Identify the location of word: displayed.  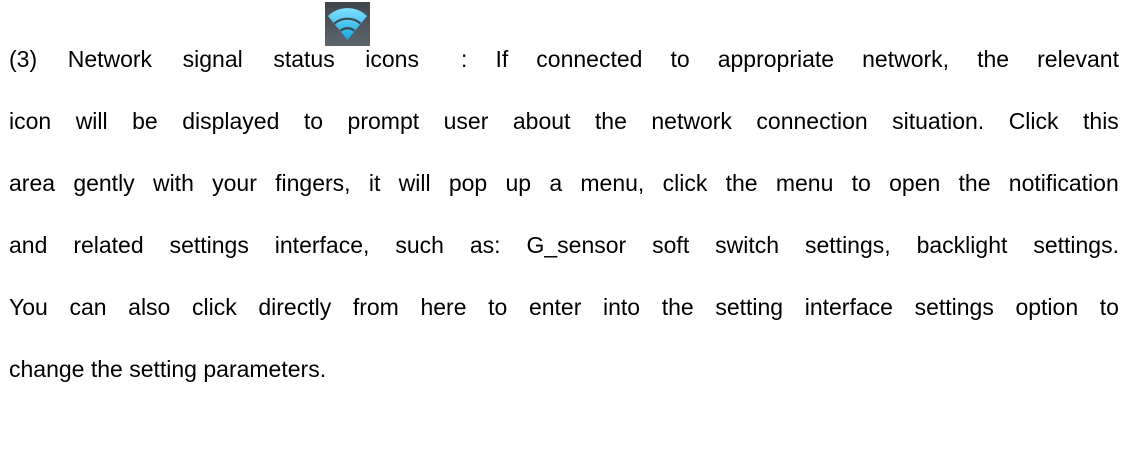
(231, 121).